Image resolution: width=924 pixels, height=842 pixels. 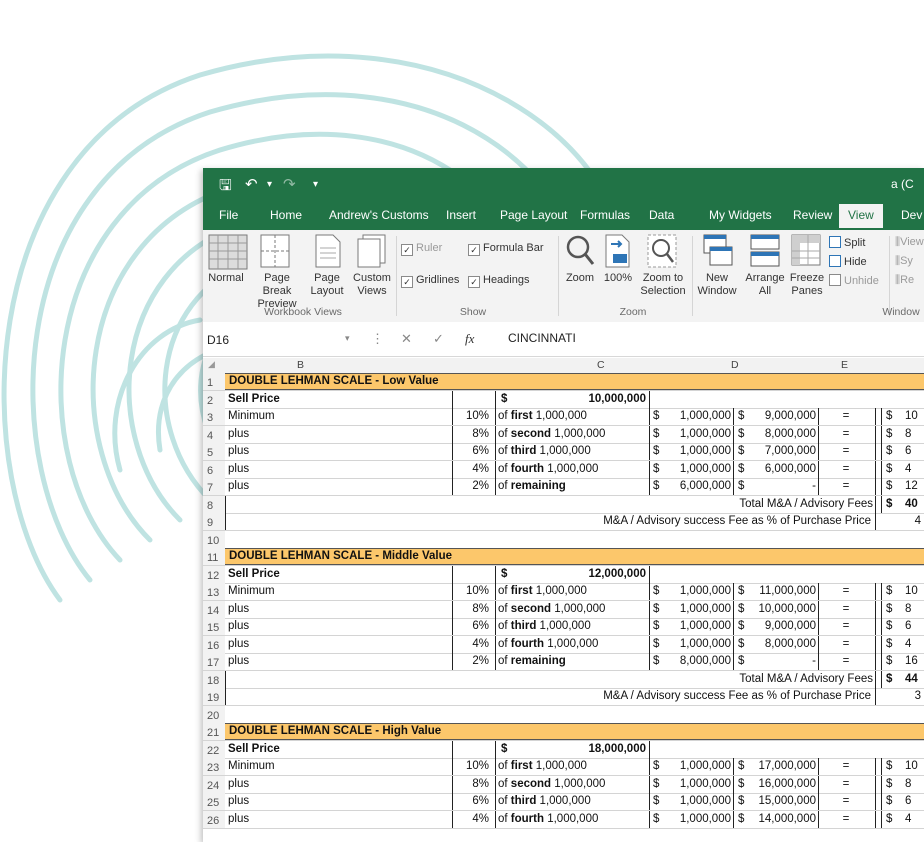 What do you see at coordinates (289, 184) in the screenshot?
I see `redo-icon: ↷` at bounding box center [289, 184].